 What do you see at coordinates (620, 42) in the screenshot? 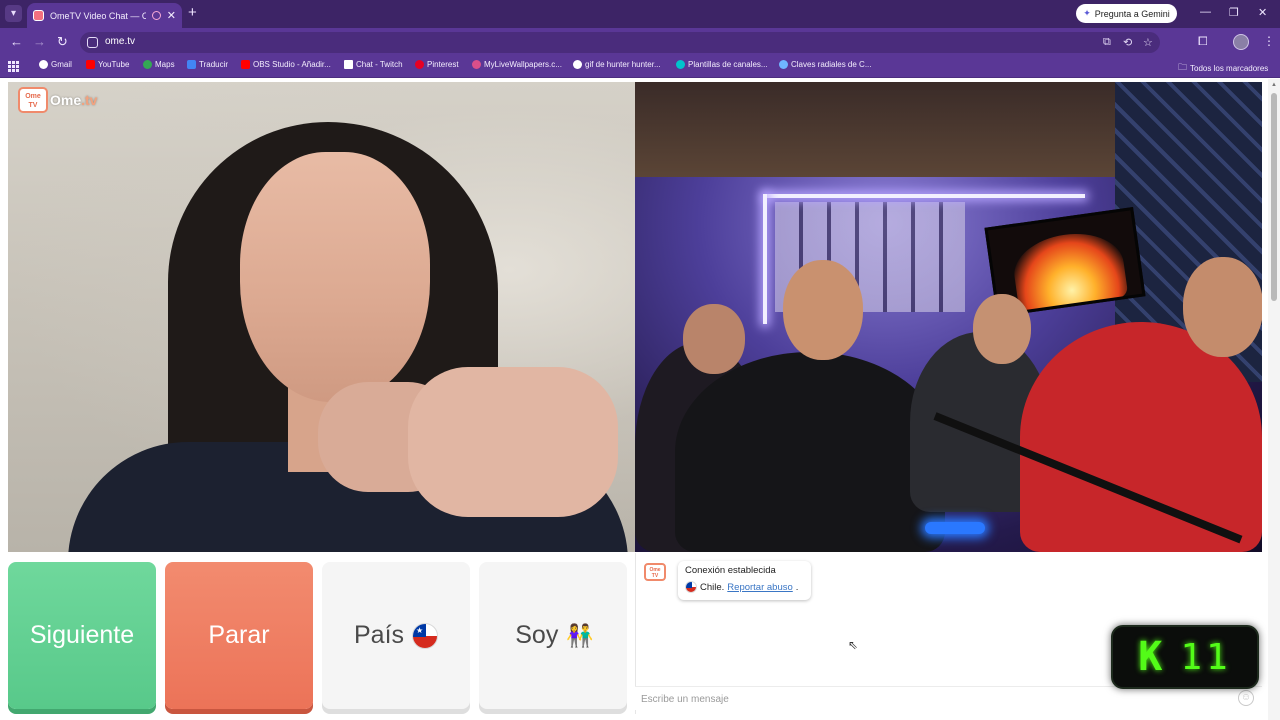
I see `address-bar: ome.tv ⟲ ☆ ⧉` at bounding box center [620, 42].